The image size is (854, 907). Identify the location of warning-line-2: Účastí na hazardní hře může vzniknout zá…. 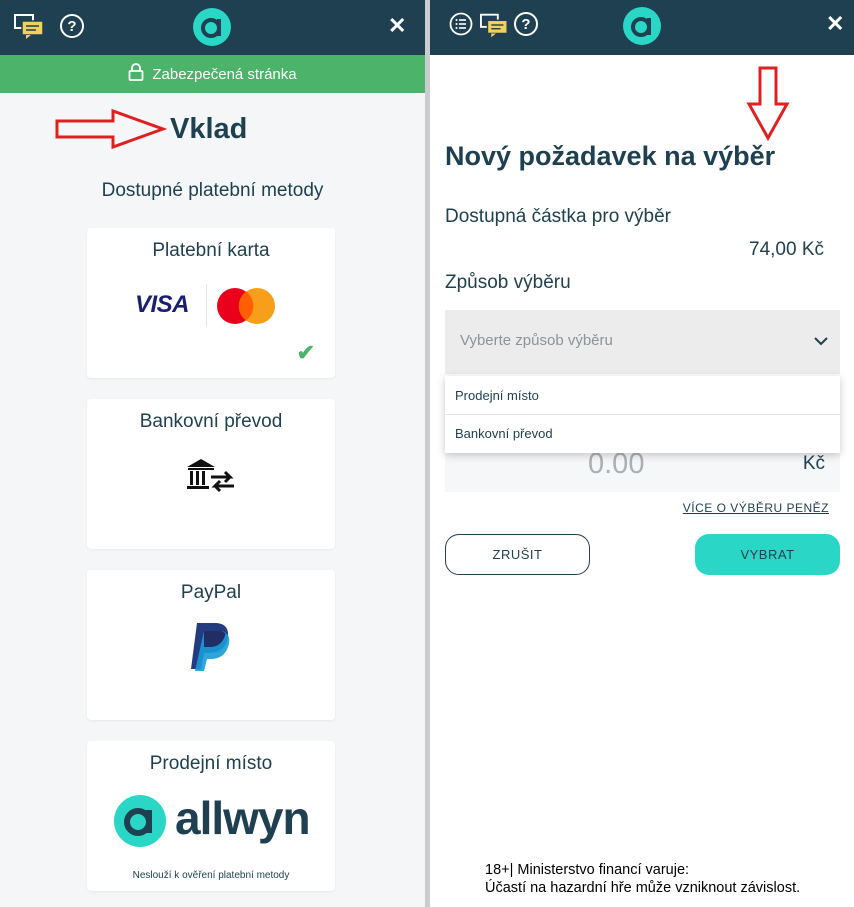
(643, 888).